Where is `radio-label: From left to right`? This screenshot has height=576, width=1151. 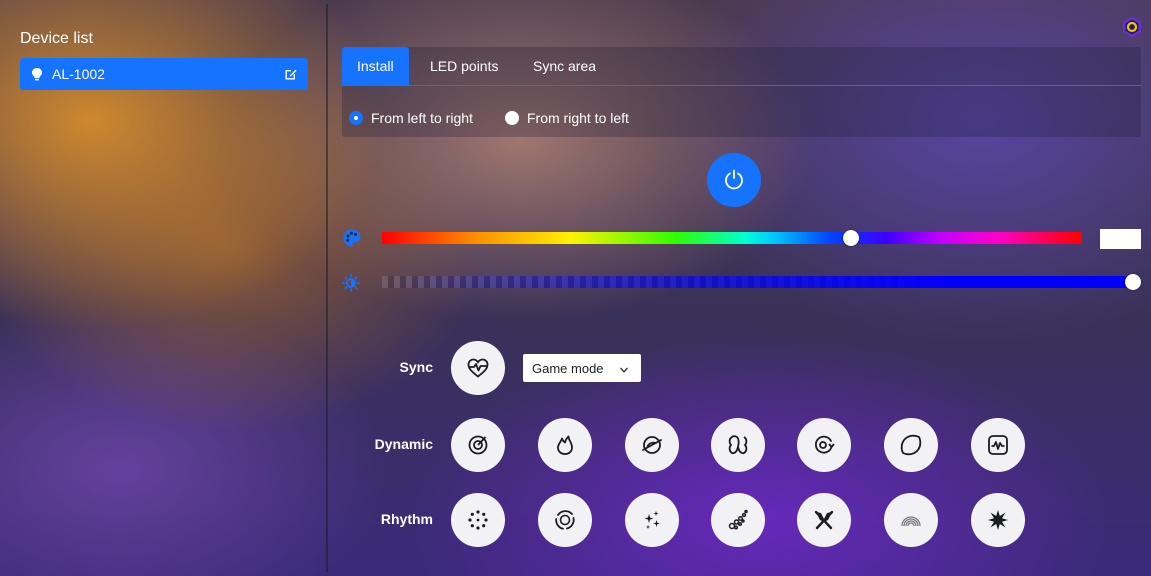
radio-label: From left to right is located at coordinates (422, 118).